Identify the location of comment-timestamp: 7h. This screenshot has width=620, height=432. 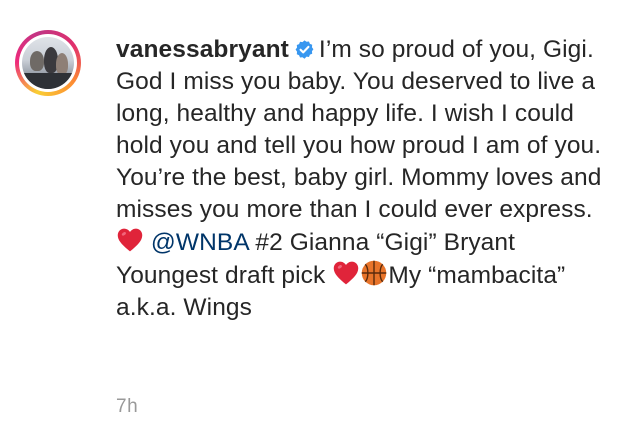
(127, 407).